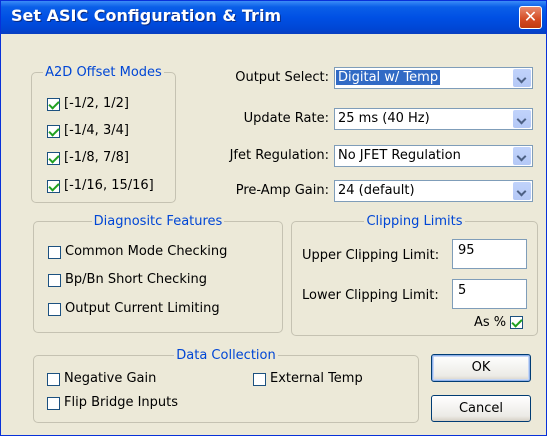 The height and width of the screenshot is (436, 547). What do you see at coordinates (433, 119) in the screenshot?
I see `update-rate-dropdown: 25 ms (40 Hz)` at bounding box center [433, 119].